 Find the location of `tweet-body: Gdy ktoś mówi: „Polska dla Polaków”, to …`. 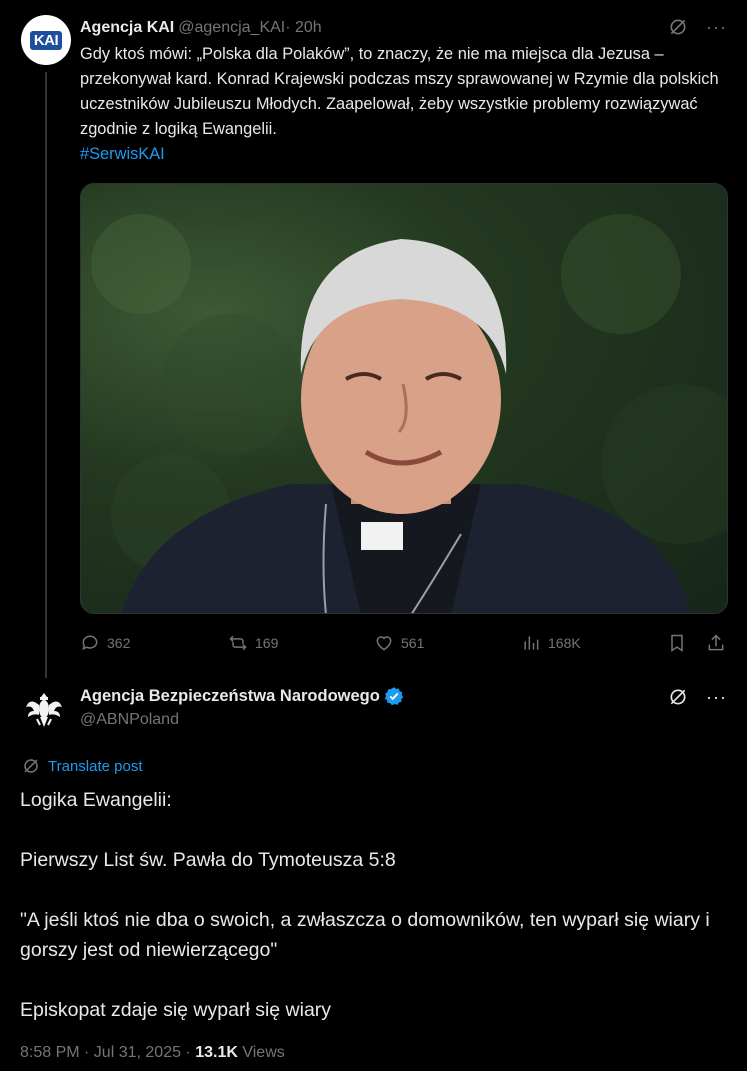

tweet-body: Gdy ktoś mówi: „Polska dla Polaków”, to … is located at coordinates (402, 91).